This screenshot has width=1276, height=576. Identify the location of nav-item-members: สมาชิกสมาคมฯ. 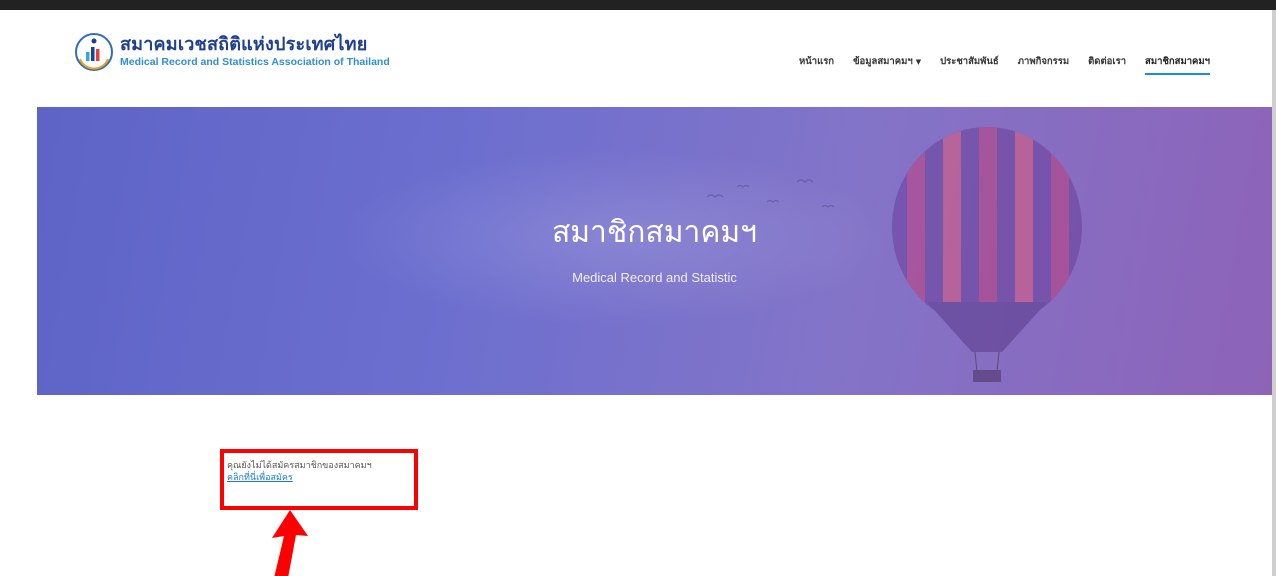
(1177, 64).